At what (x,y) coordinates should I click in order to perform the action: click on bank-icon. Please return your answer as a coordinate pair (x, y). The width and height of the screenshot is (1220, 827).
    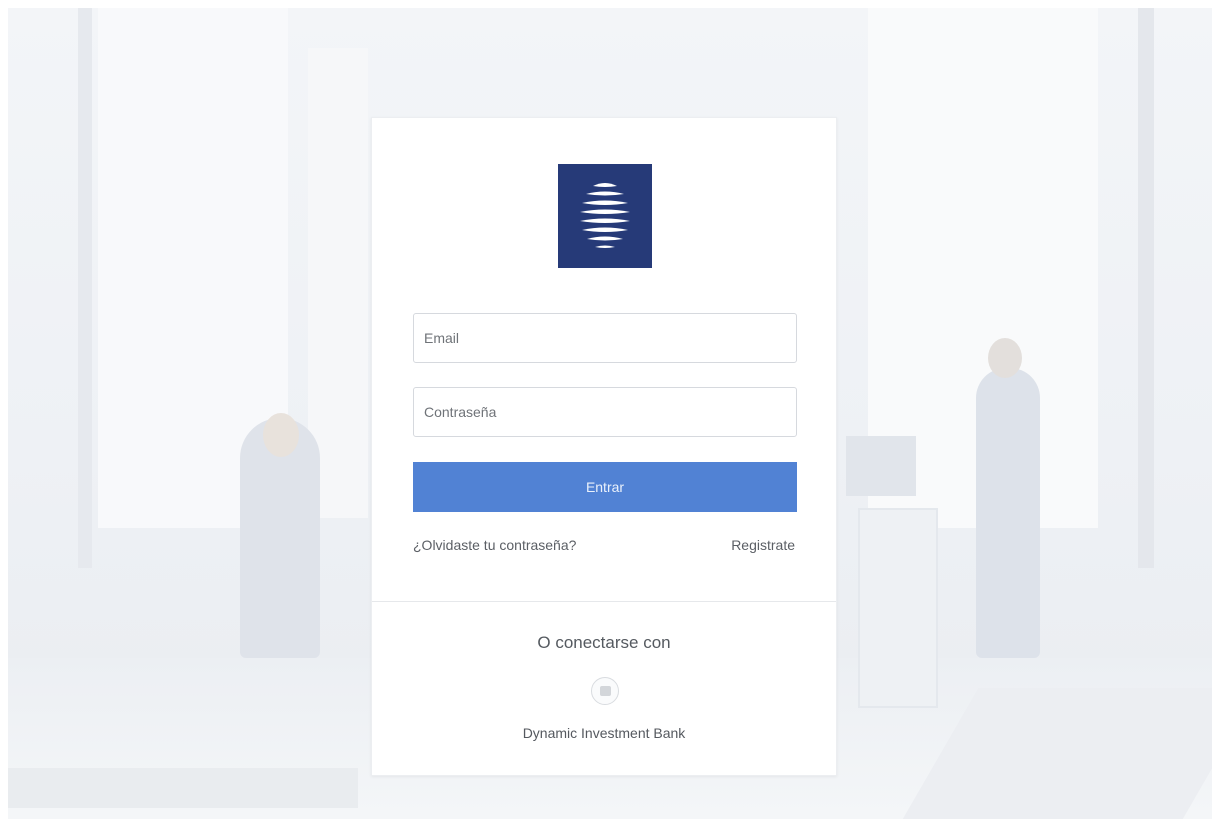
    Looking at the image, I should click on (605, 691).